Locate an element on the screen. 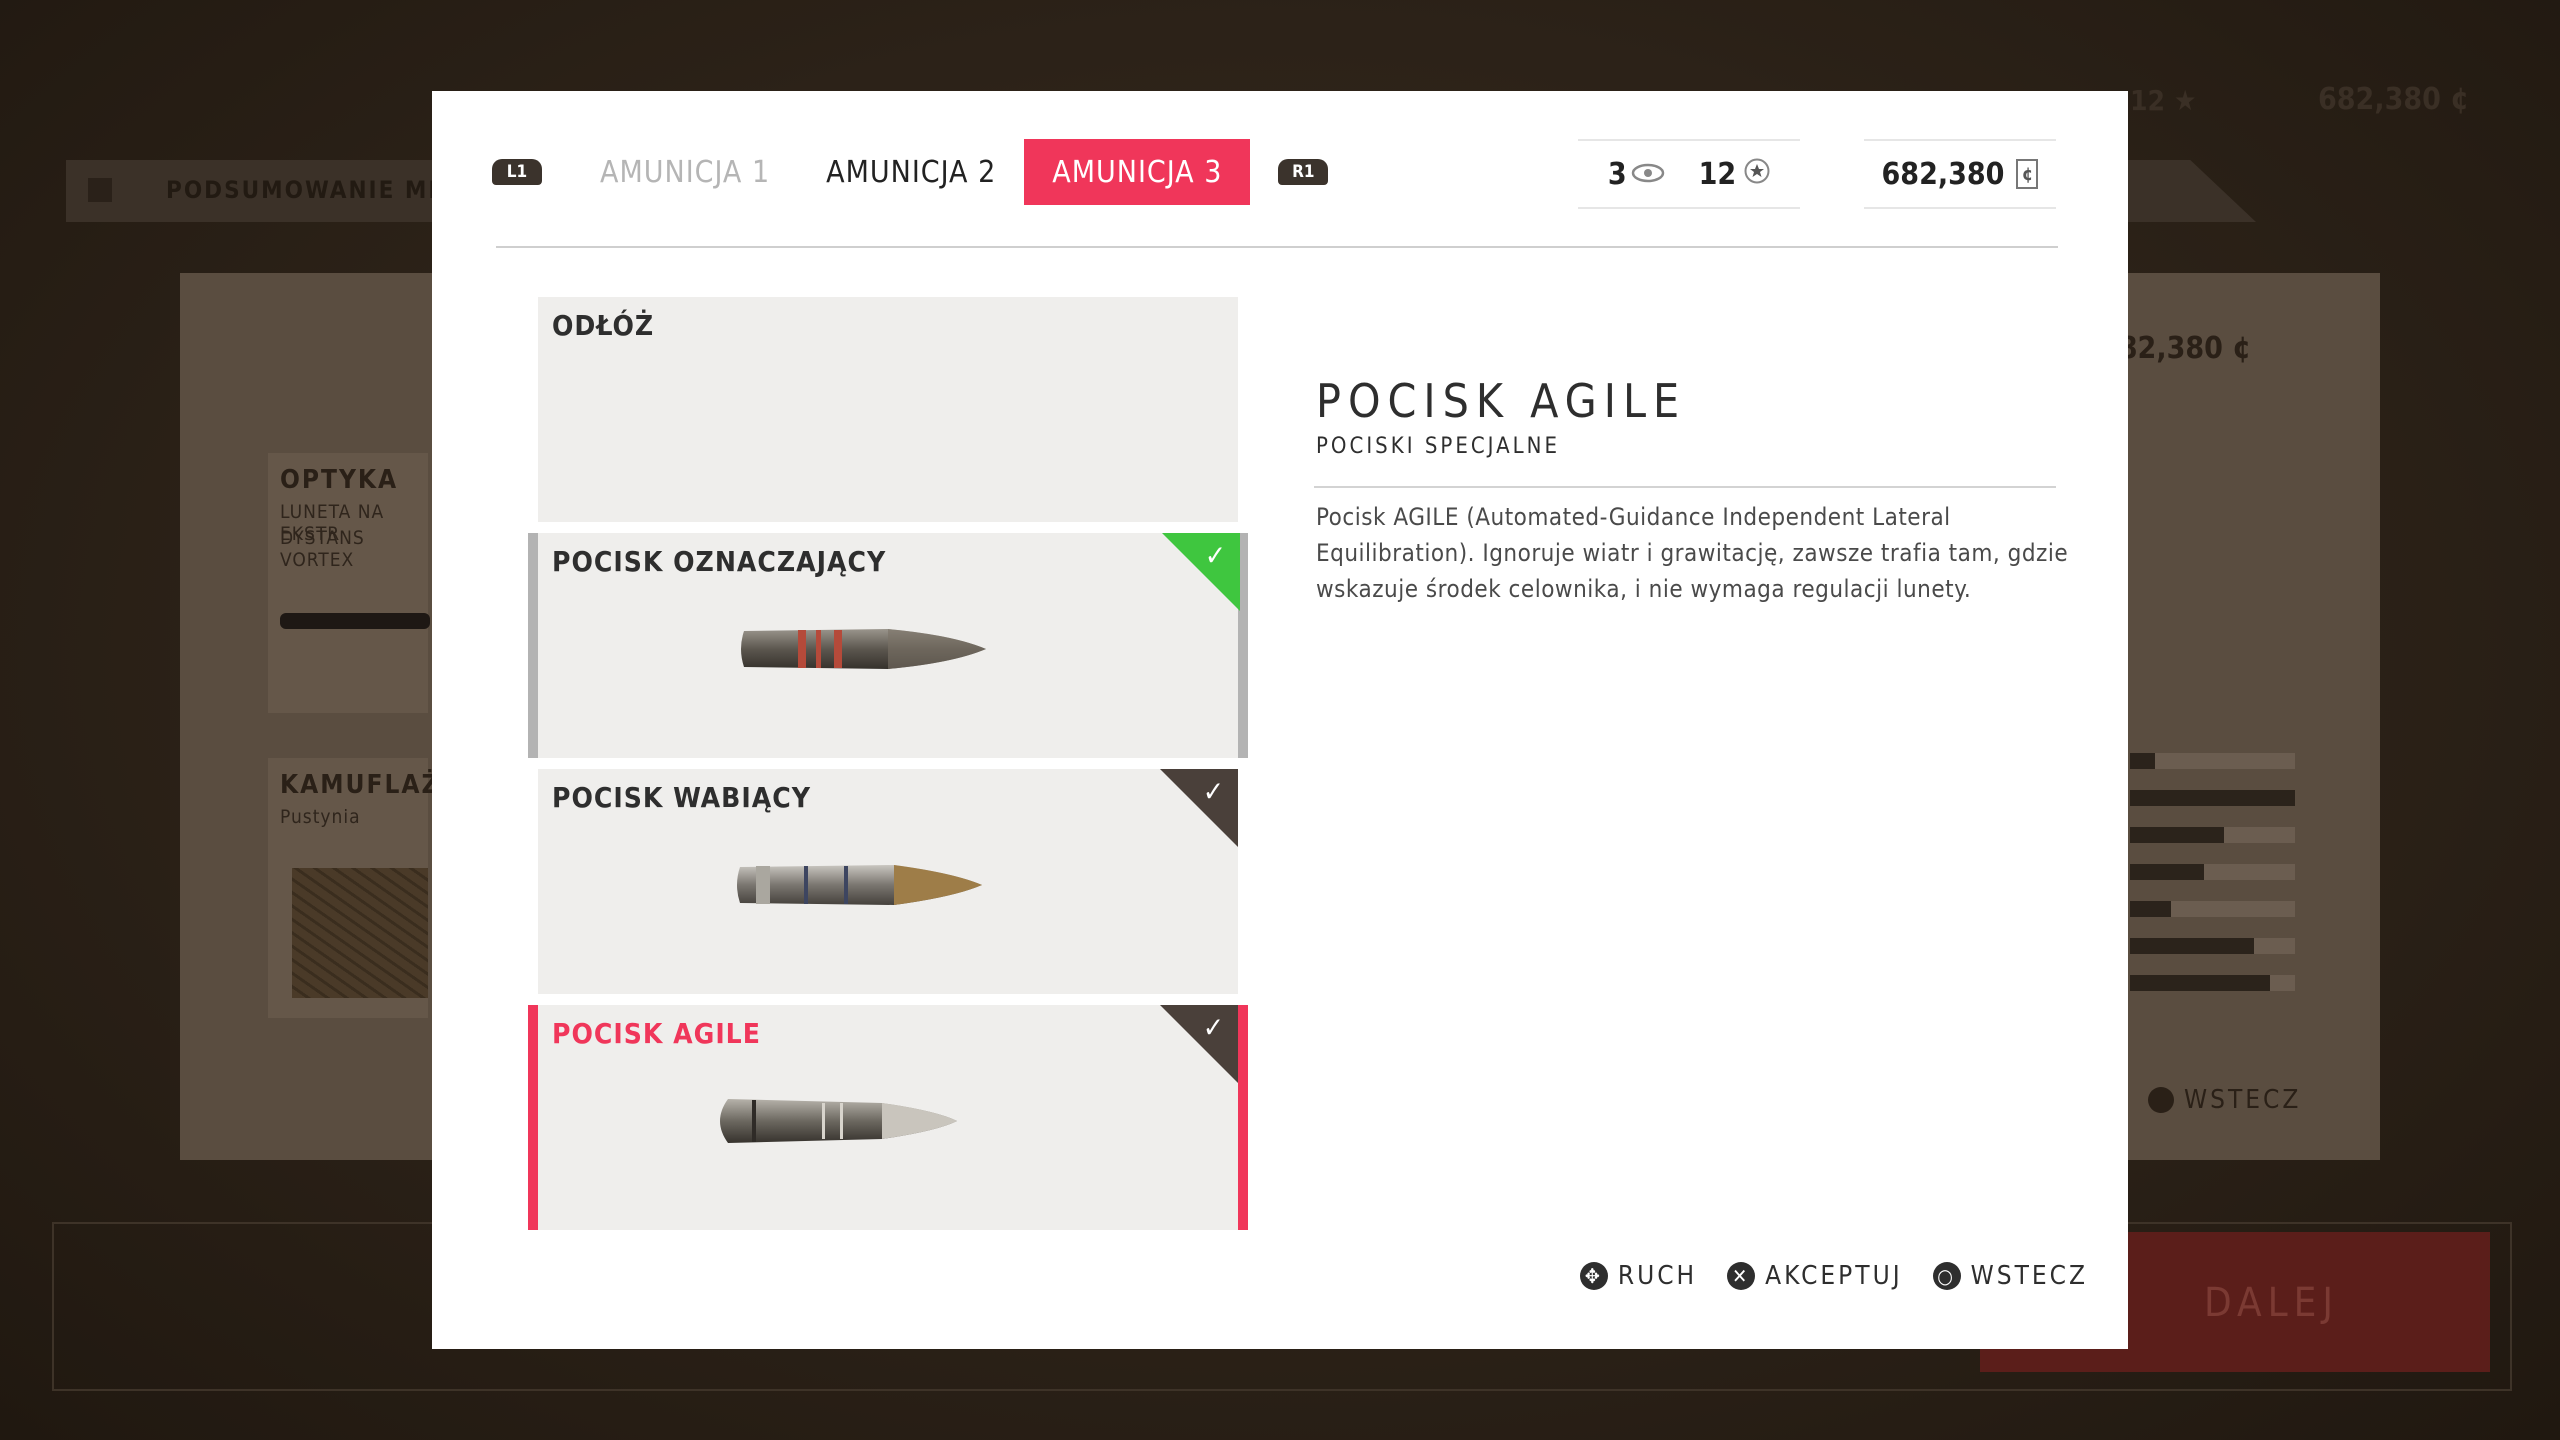 The image size is (2560, 1440). cross-button-icon: ✕ is located at coordinates (1741, 1276).